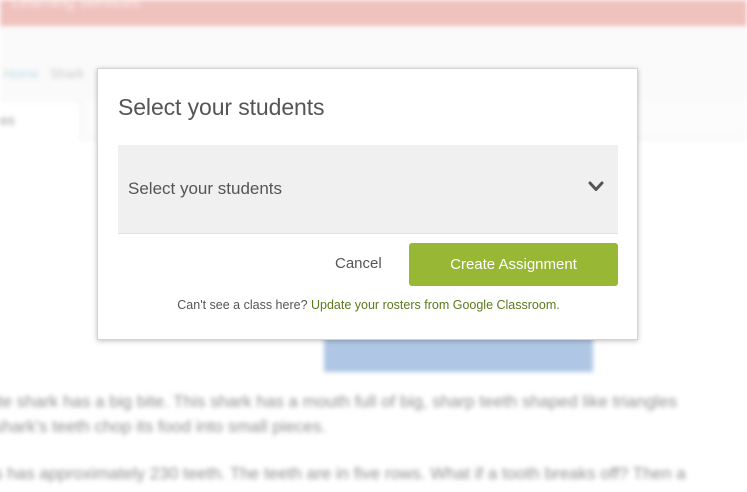  Describe the element at coordinates (244, 305) in the screenshot. I see `roster-help-prefix: Can't see a class here?` at that location.